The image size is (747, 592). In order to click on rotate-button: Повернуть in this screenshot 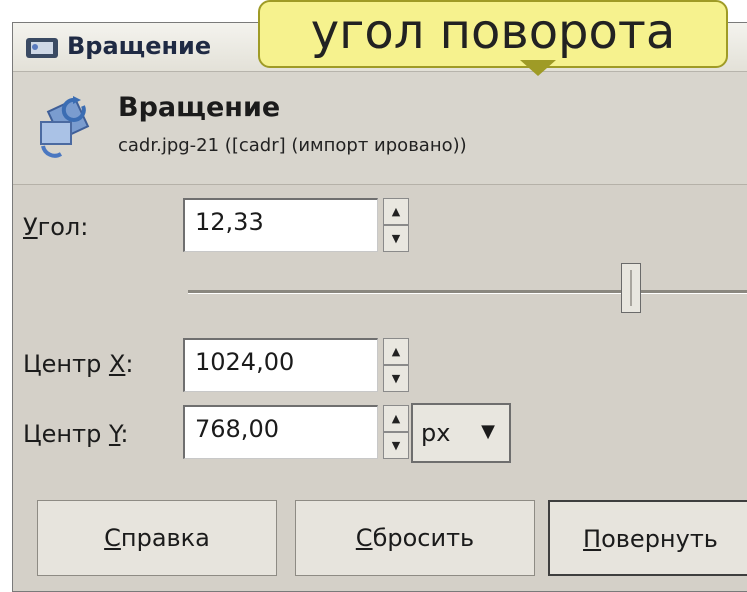, I will do `click(647, 538)`.